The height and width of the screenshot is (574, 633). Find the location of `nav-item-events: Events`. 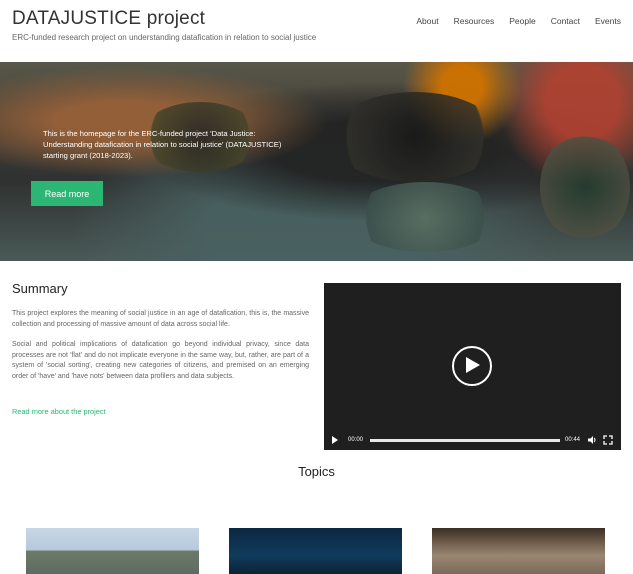

nav-item-events: Events is located at coordinates (608, 21).